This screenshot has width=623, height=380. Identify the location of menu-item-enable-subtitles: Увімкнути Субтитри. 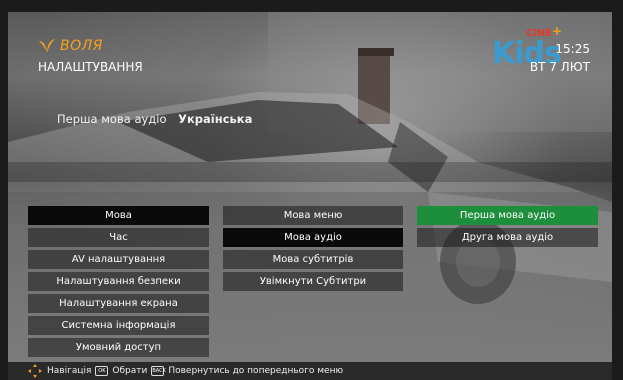
(313, 281).